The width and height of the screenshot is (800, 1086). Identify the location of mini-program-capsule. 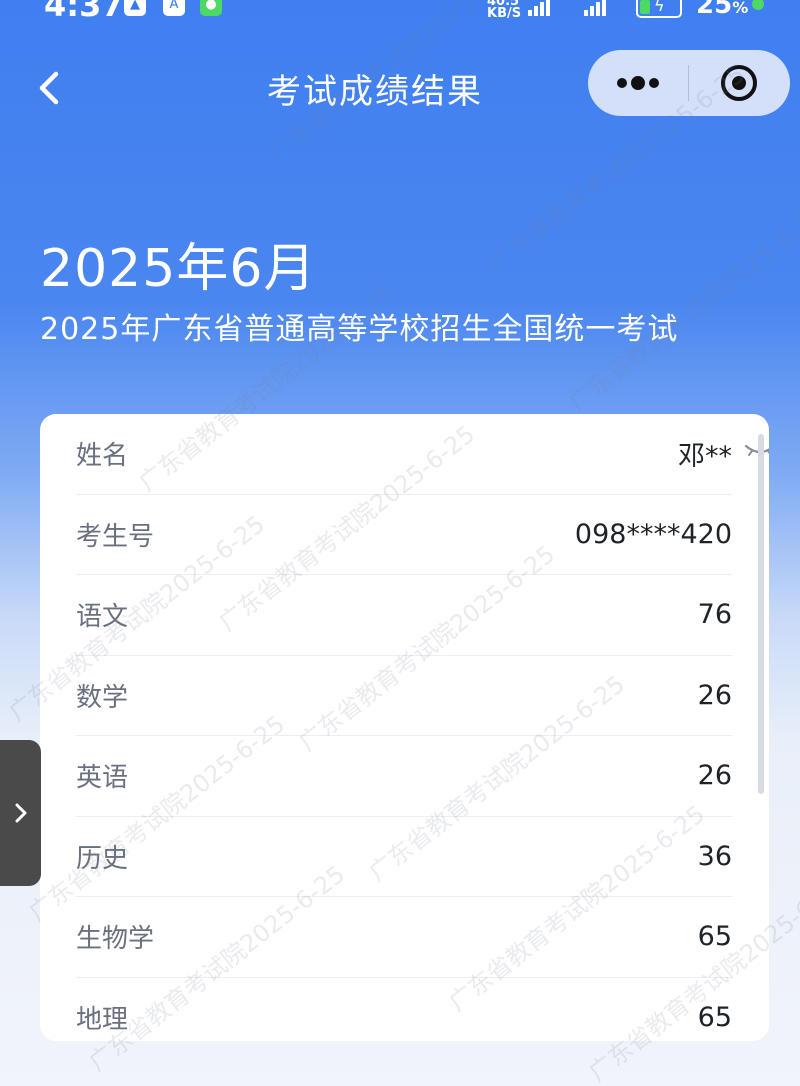
(689, 83).